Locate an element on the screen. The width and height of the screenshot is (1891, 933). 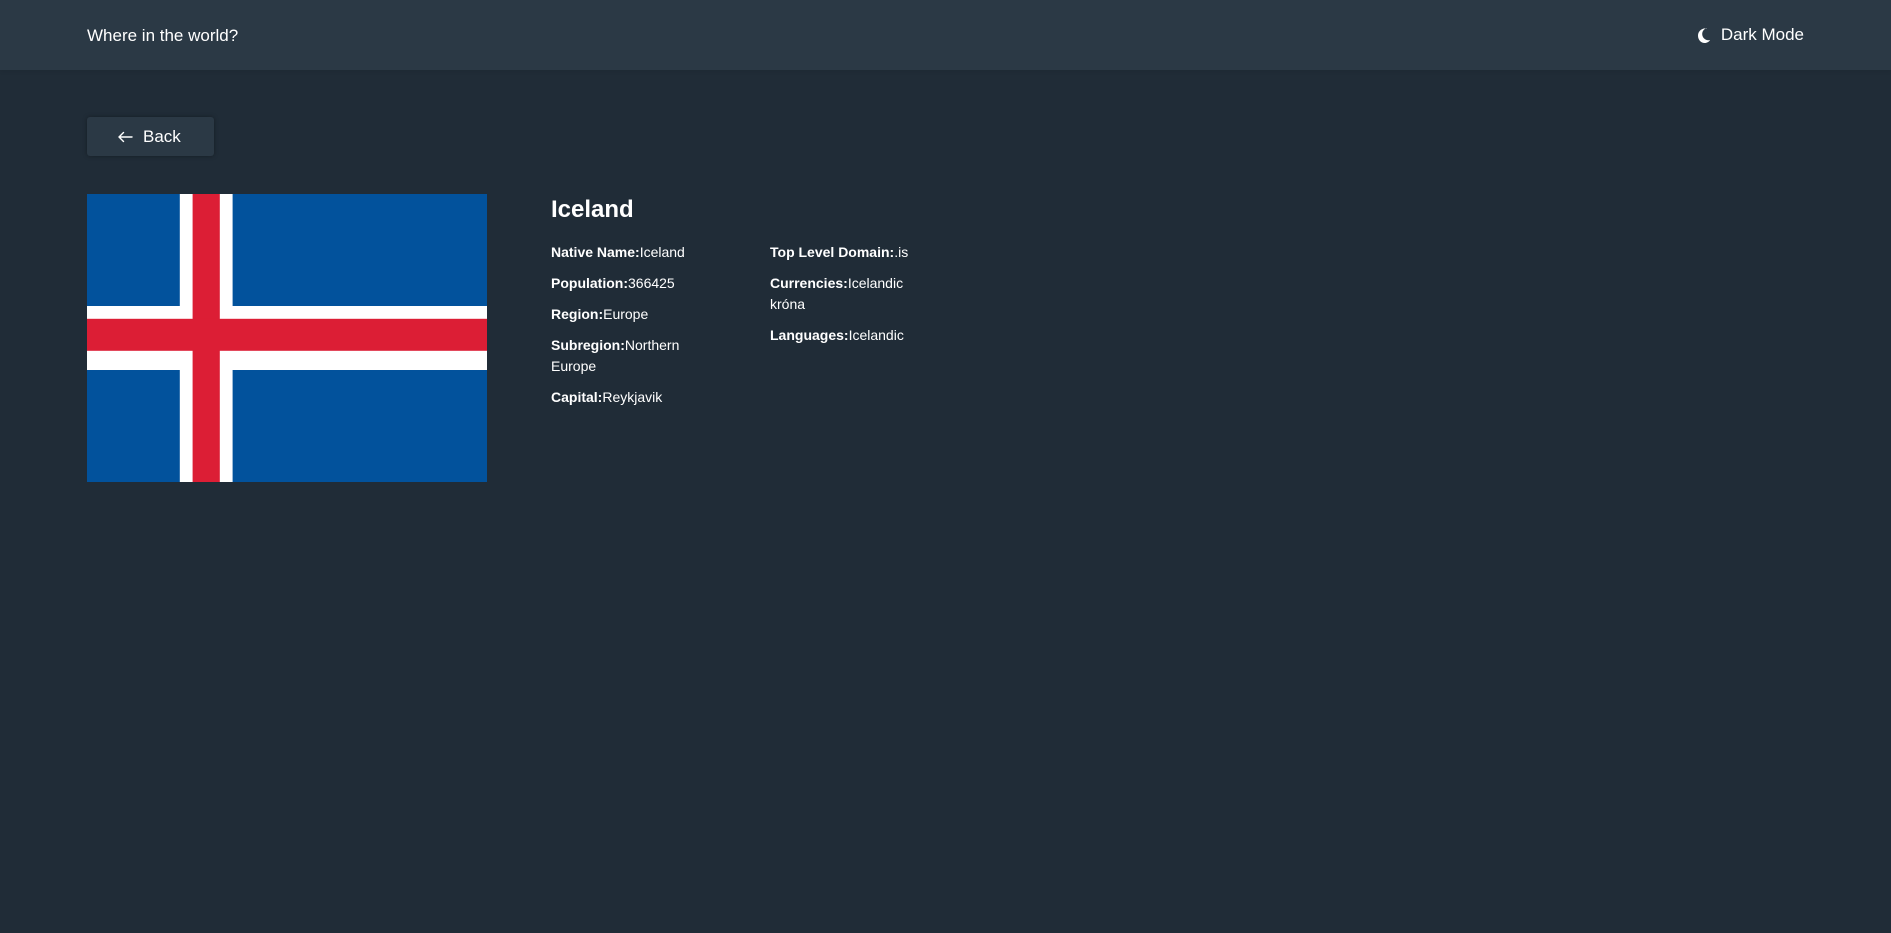
country-fact: Subregion:Northern Europe is located at coordinates (631, 356).